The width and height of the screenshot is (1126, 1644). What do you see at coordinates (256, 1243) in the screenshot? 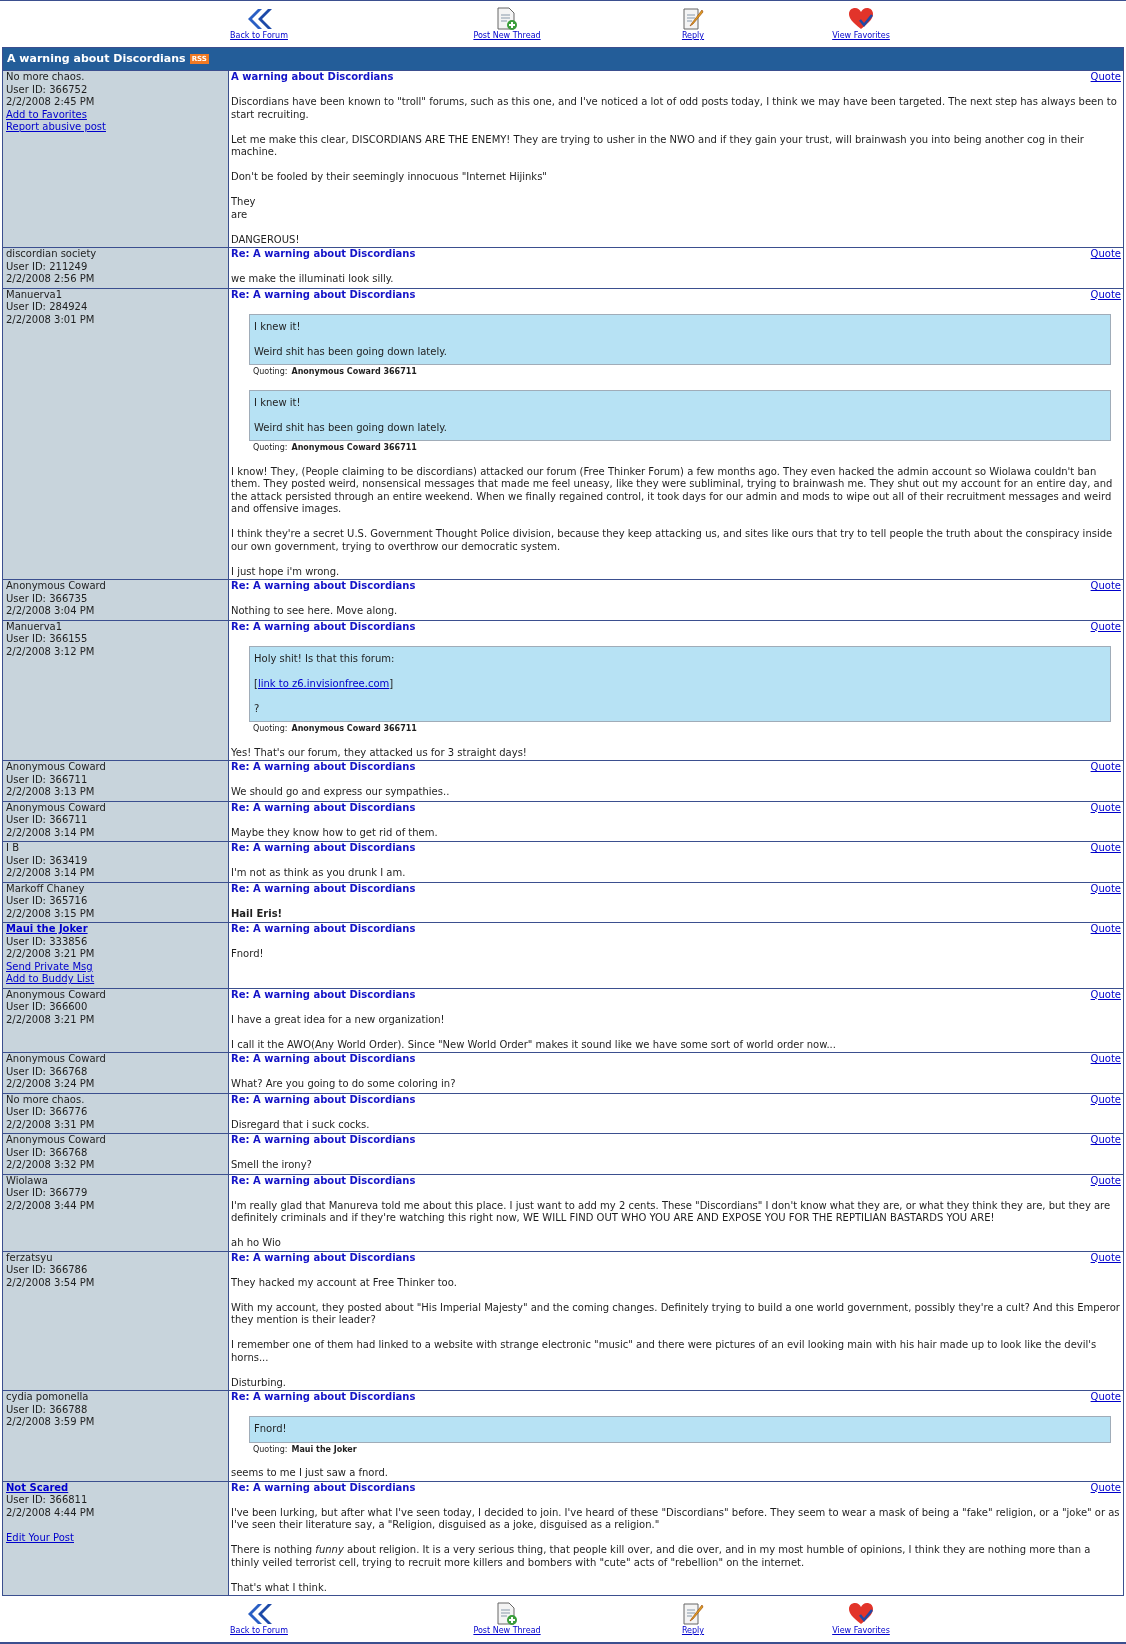
I see `post-text: ah ho Wio` at bounding box center [256, 1243].